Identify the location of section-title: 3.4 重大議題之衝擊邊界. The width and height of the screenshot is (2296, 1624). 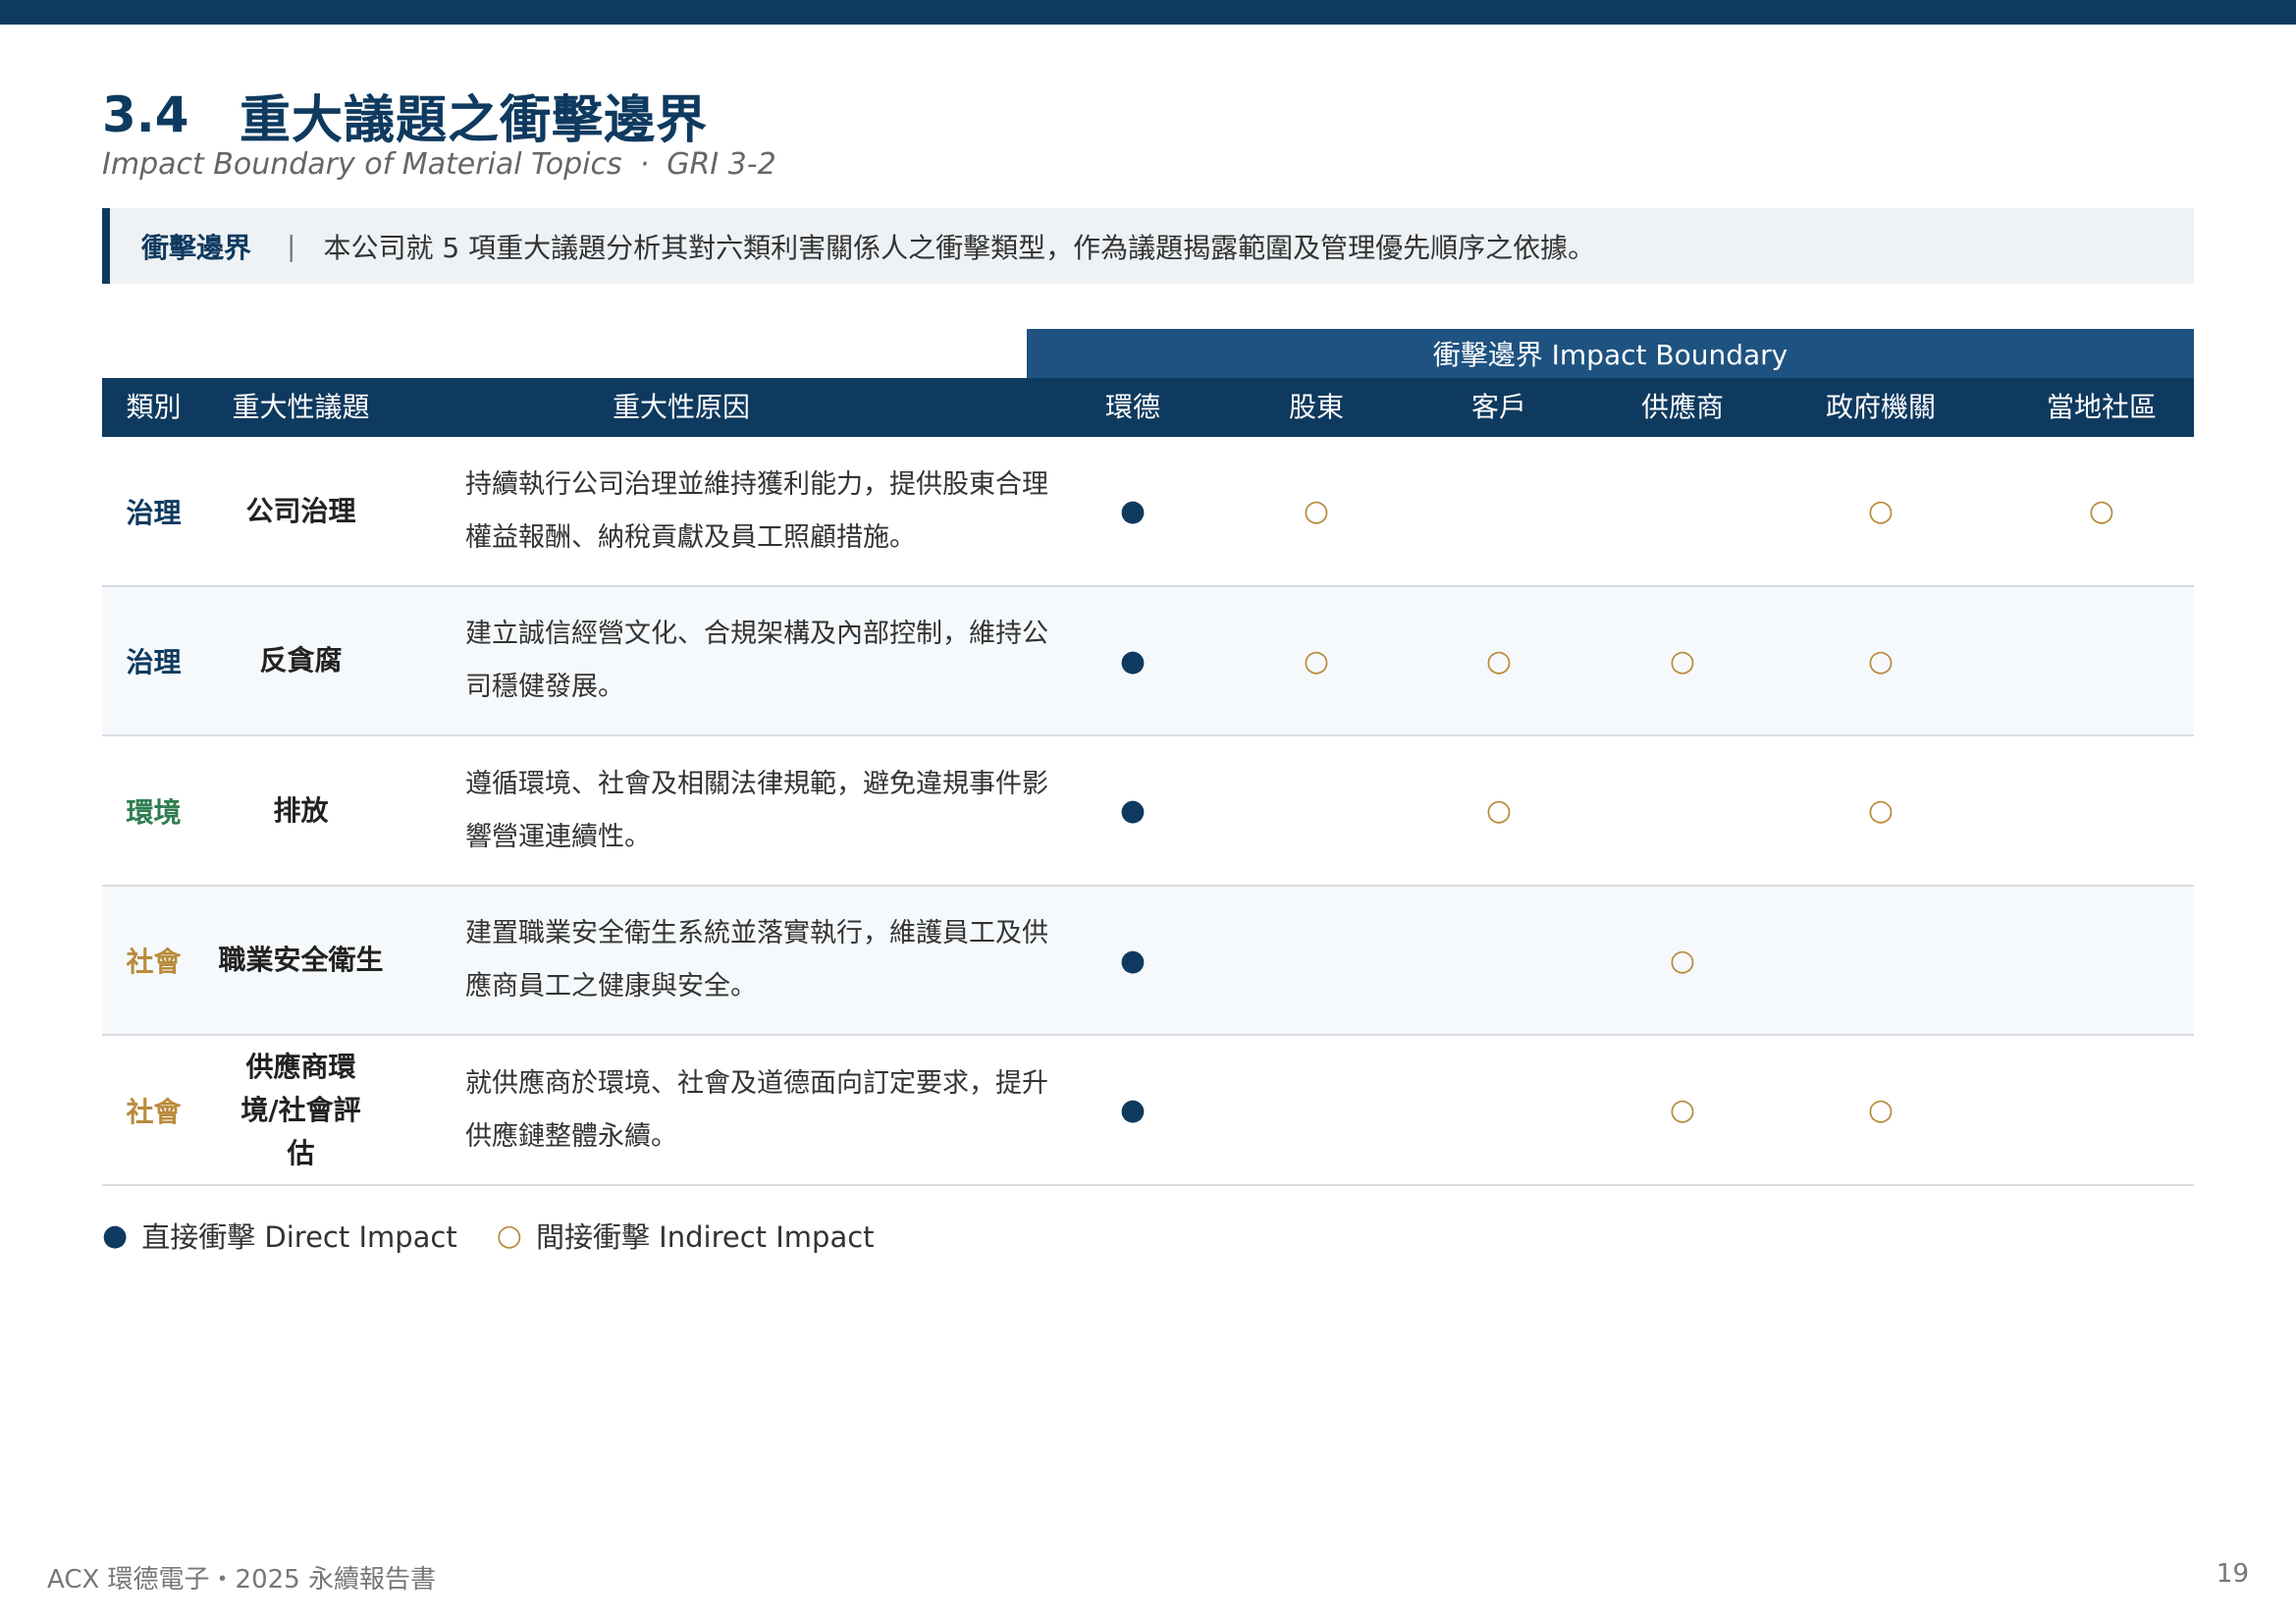
(405, 115).